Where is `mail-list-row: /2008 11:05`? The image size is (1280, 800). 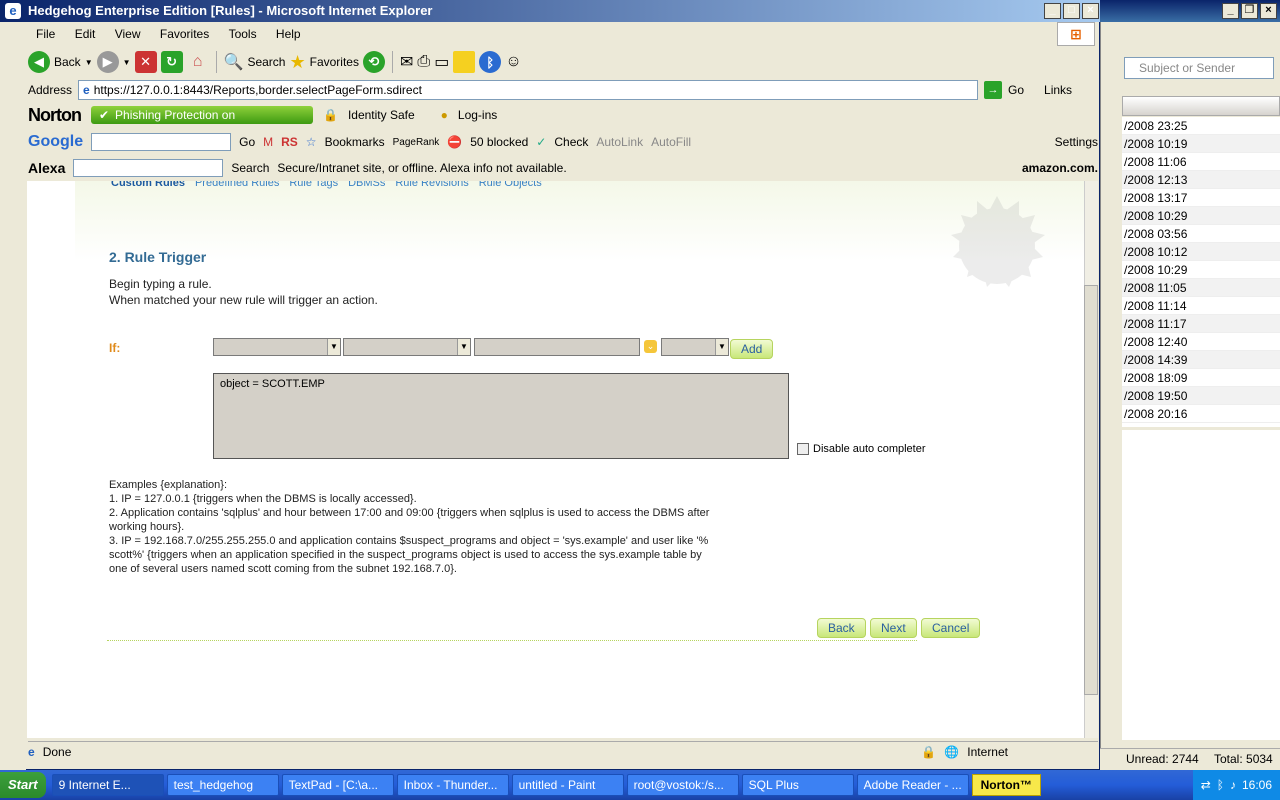 mail-list-row: /2008 11:05 is located at coordinates (1201, 288).